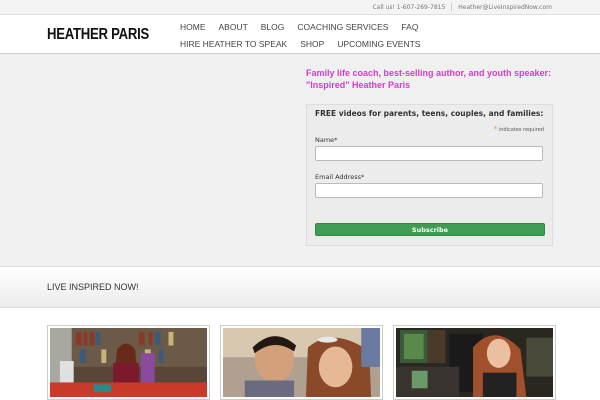  Describe the element at coordinates (429, 153) in the screenshot. I see `name-field` at that location.